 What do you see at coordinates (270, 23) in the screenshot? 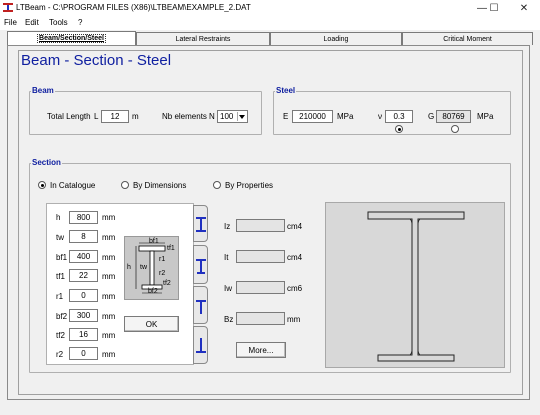
I see `menu-bar: File Edit Tools ?` at bounding box center [270, 23].